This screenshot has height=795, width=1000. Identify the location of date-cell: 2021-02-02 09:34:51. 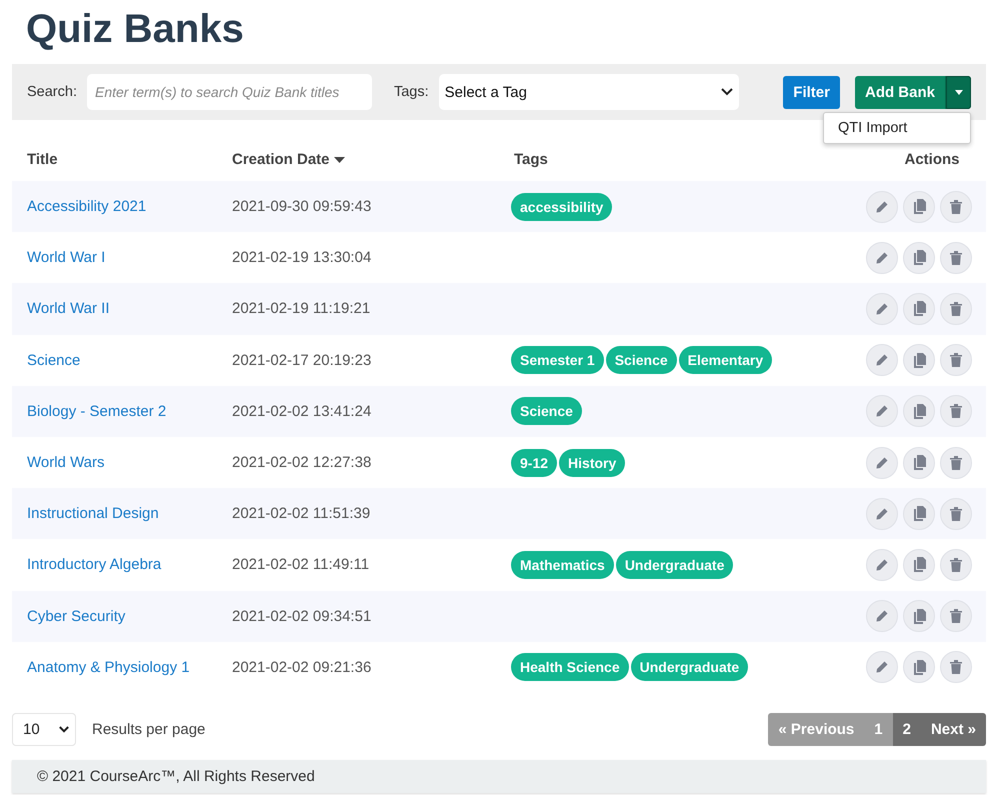
(302, 616).